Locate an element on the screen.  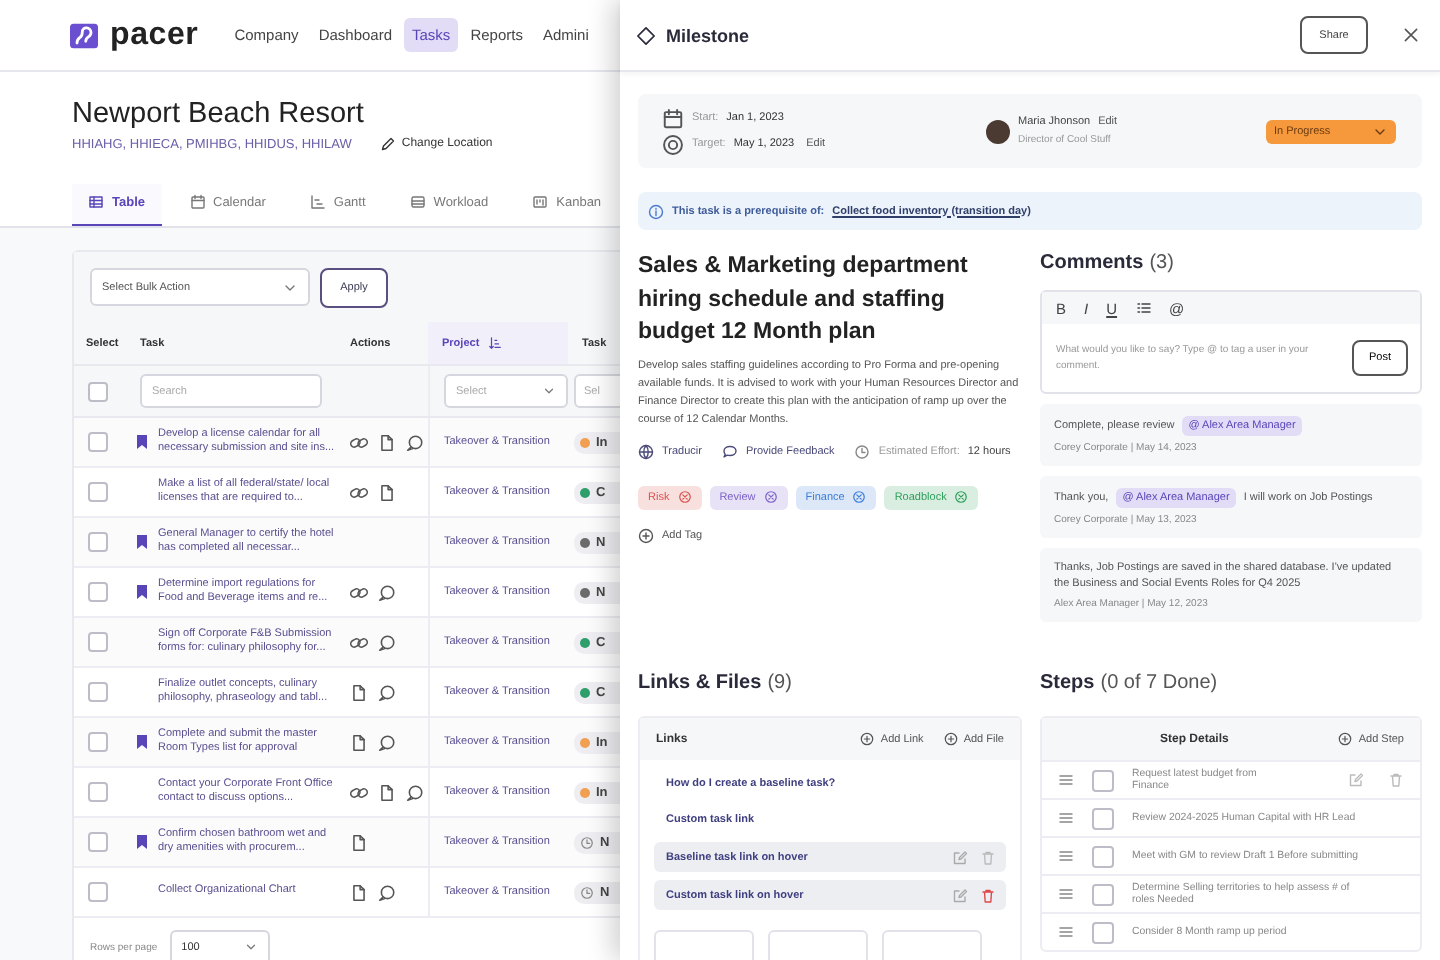
sort-icon is located at coordinates (494, 343).